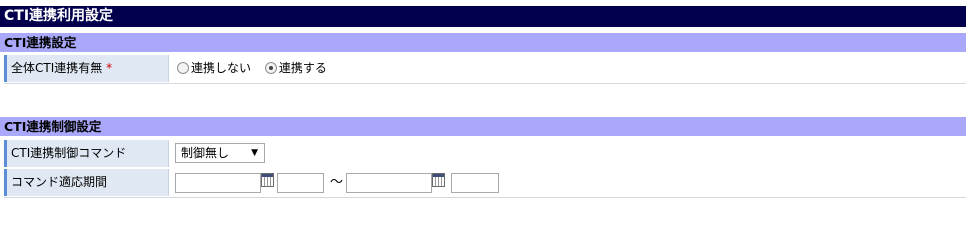 The height and width of the screenshot is (240, 973). I want to click on start-time-input, so click(300, 183).